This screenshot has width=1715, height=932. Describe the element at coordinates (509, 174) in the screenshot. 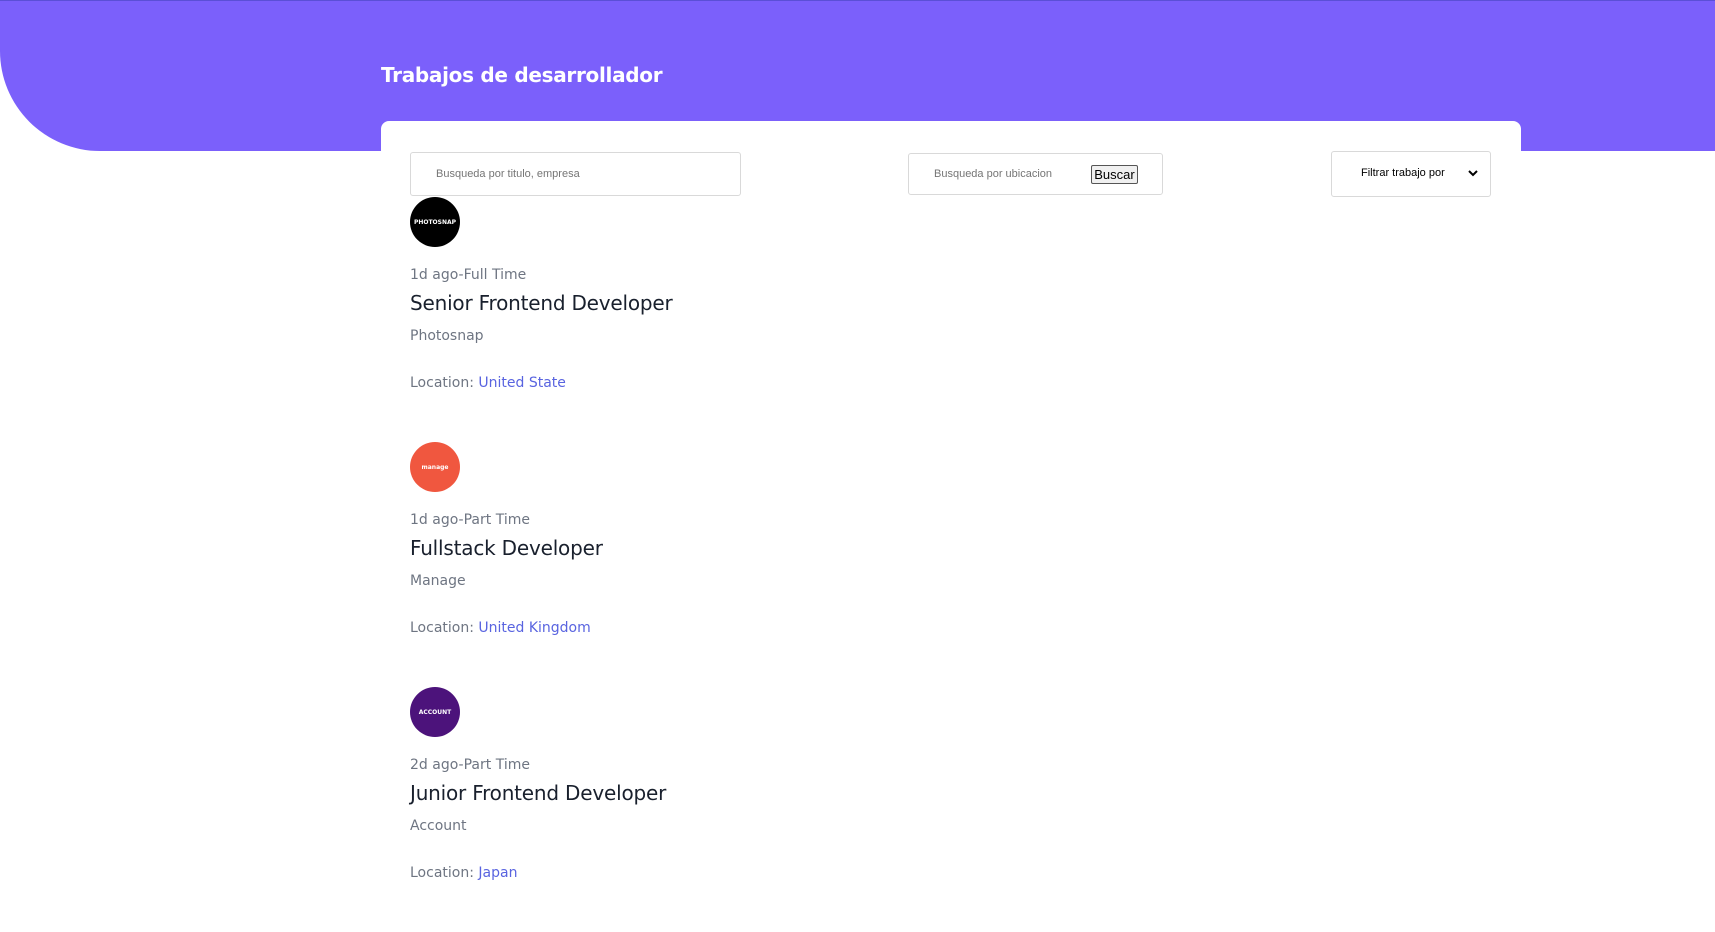

I see `title-search-input` at that location.